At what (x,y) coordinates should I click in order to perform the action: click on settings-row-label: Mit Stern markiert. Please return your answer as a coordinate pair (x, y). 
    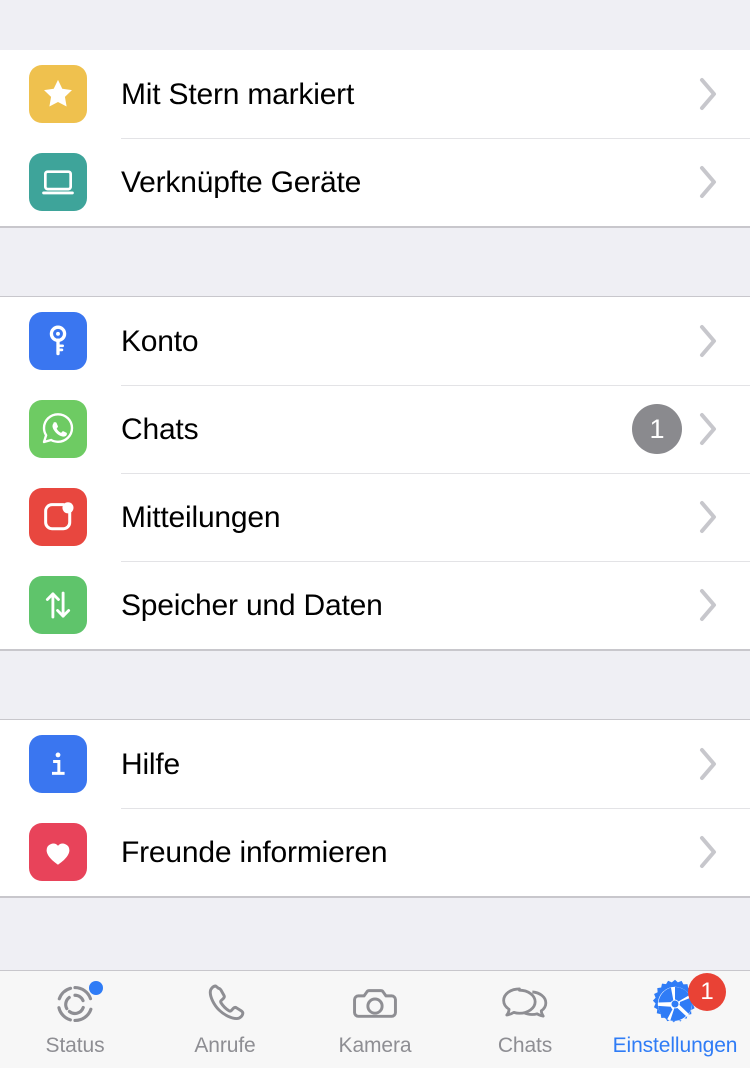
    Looking at the image, I should click on (238, 94).